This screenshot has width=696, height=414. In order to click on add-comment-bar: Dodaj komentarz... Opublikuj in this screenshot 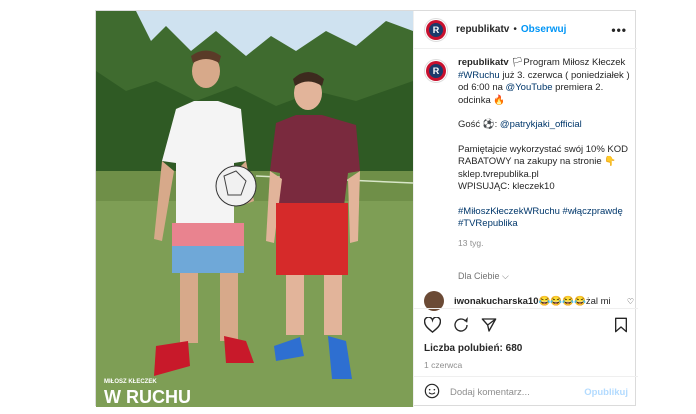, I will do `click(526, 391)`.